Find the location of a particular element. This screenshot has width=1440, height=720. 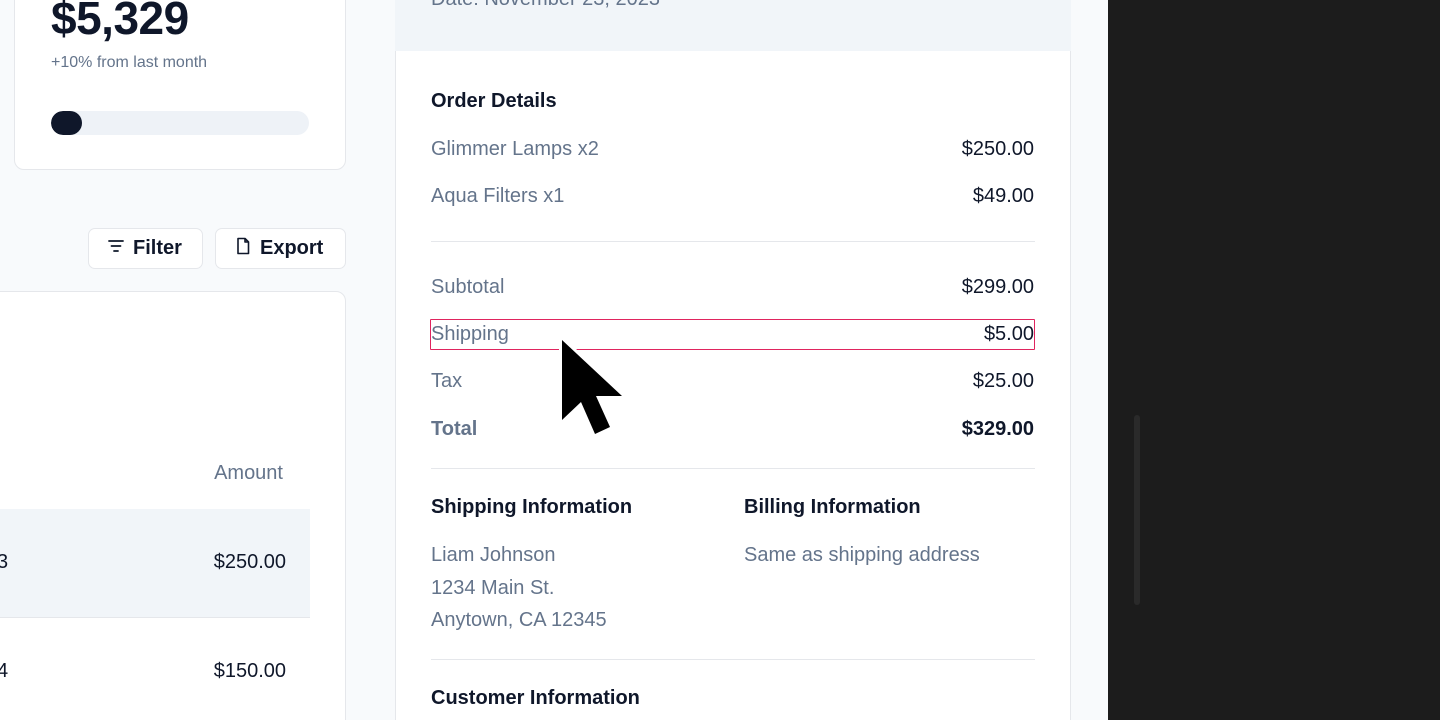

table-row: 4 $150.00 is located at coordinates (155, 668).